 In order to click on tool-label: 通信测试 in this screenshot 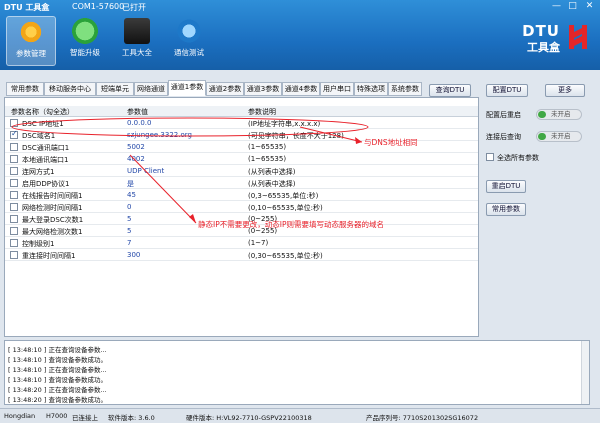, I will do `click(189, 52)`.